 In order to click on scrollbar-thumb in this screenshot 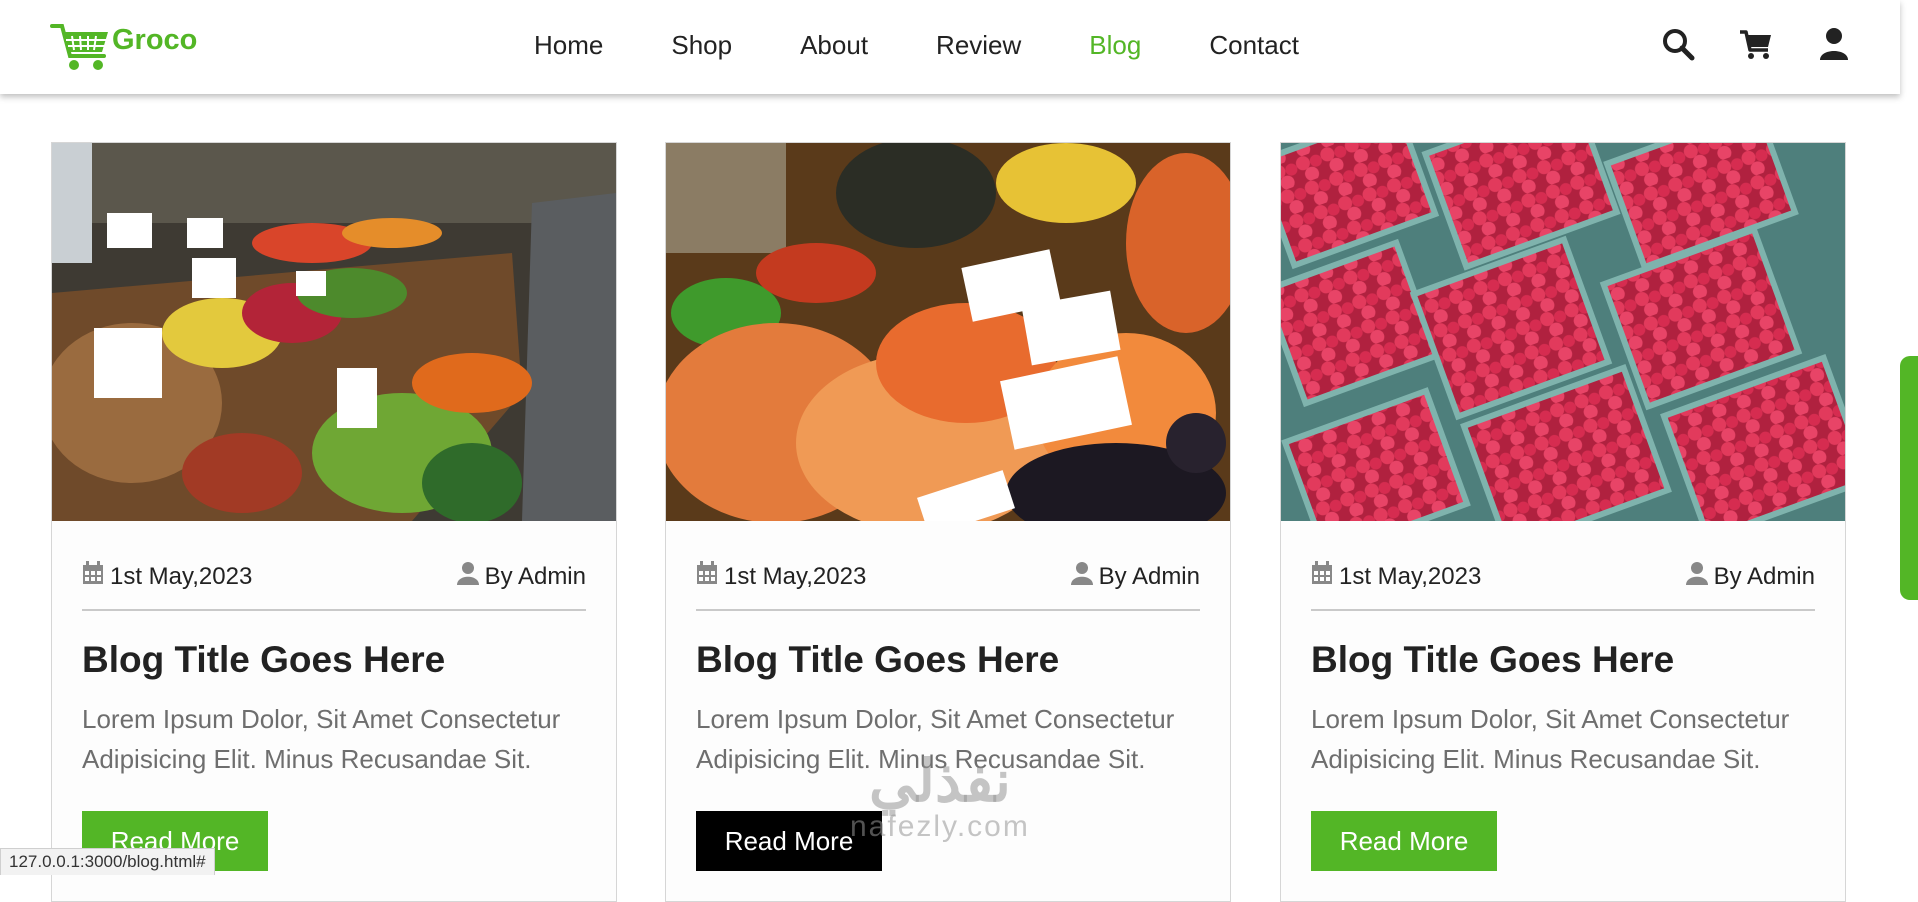, I will do `click(1909, 478)`.